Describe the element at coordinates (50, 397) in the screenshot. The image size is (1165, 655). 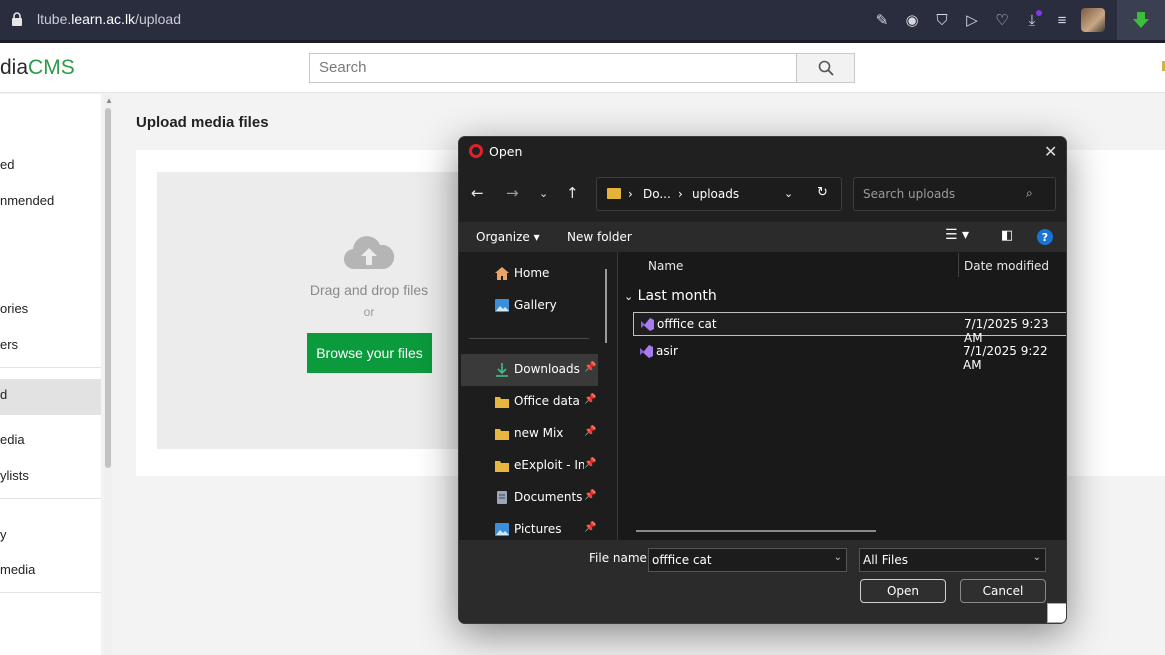
I see `sidebar-item-upload: d` at that location.